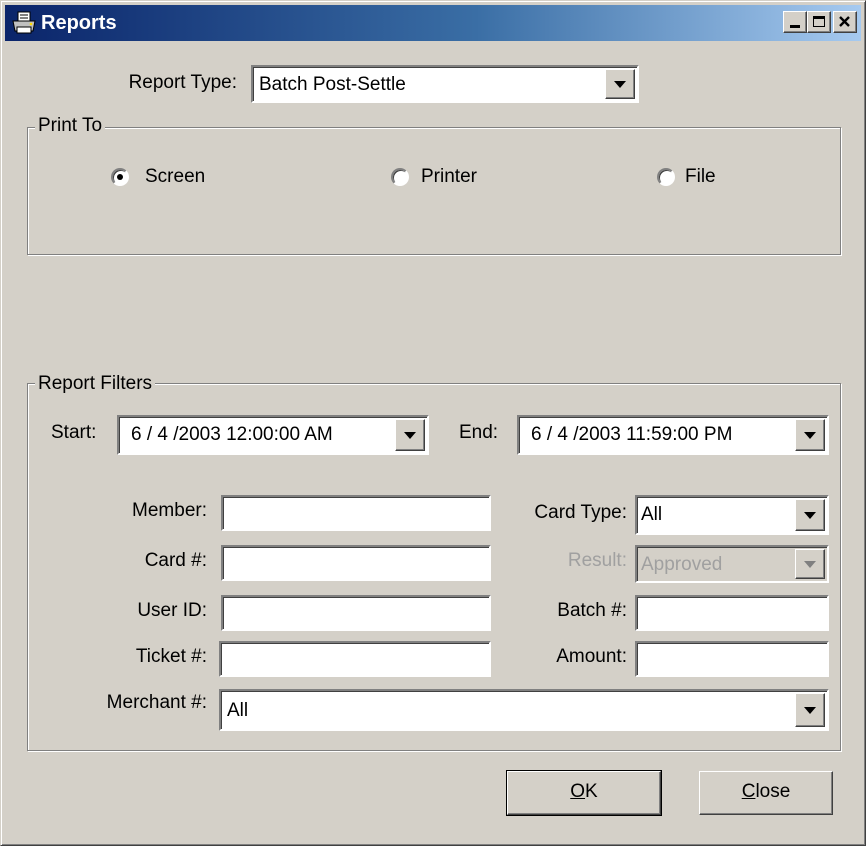 The height and width of the screenshot is (846, 866). I want to click on merchant-dropdown-button, so click(810, 710).